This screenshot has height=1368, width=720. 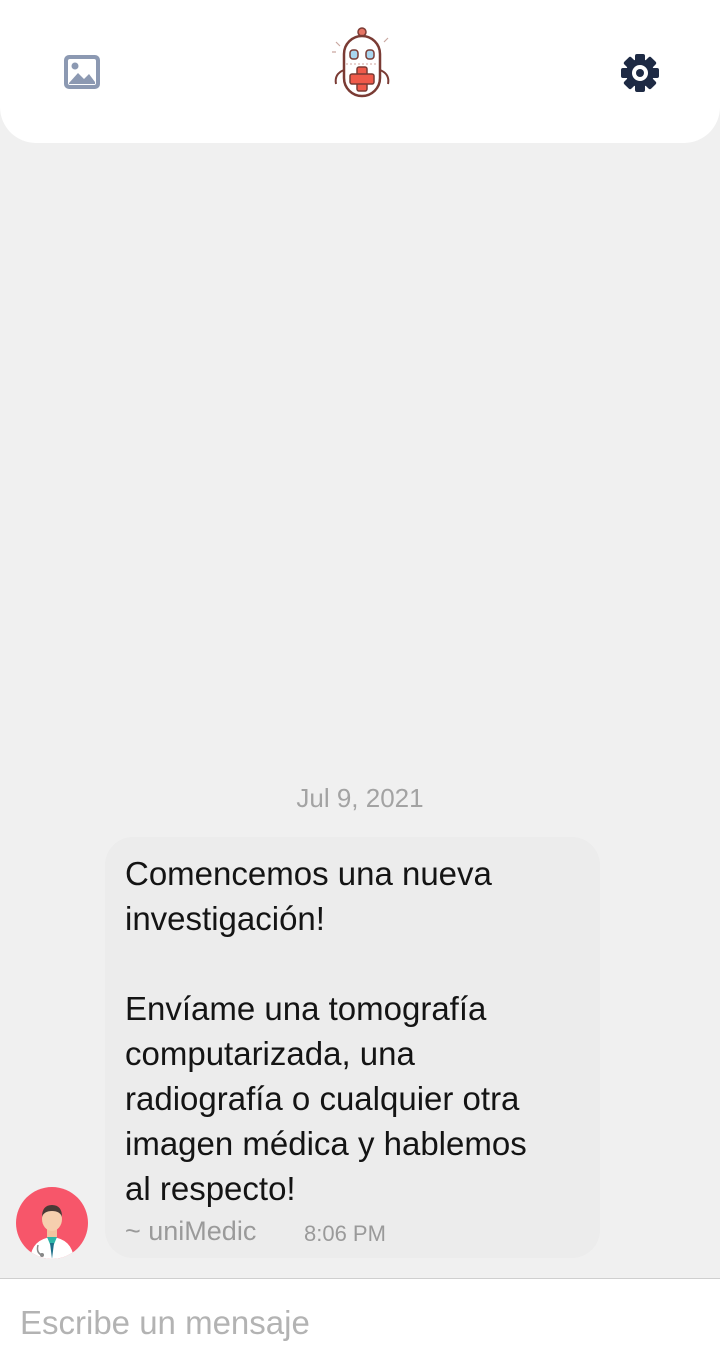 I want to click on robot-doctor-logo, so click(x=362, y=62).